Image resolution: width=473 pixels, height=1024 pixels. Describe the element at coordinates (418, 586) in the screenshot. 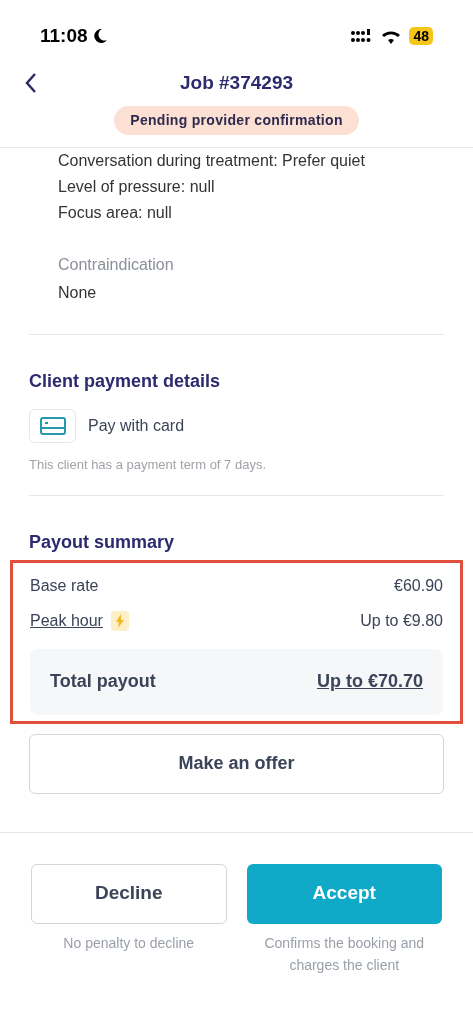

I see `payout-value: €60.90` at that location.